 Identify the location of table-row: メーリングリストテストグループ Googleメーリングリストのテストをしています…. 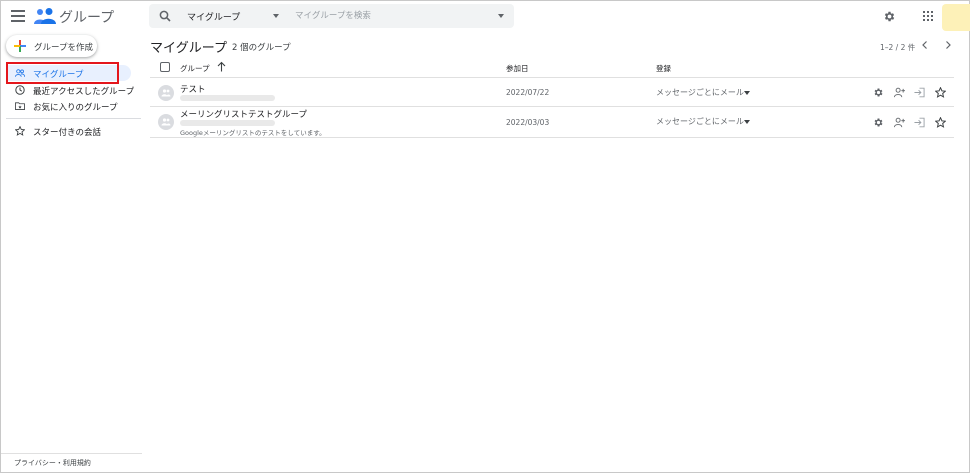
(552, 122).